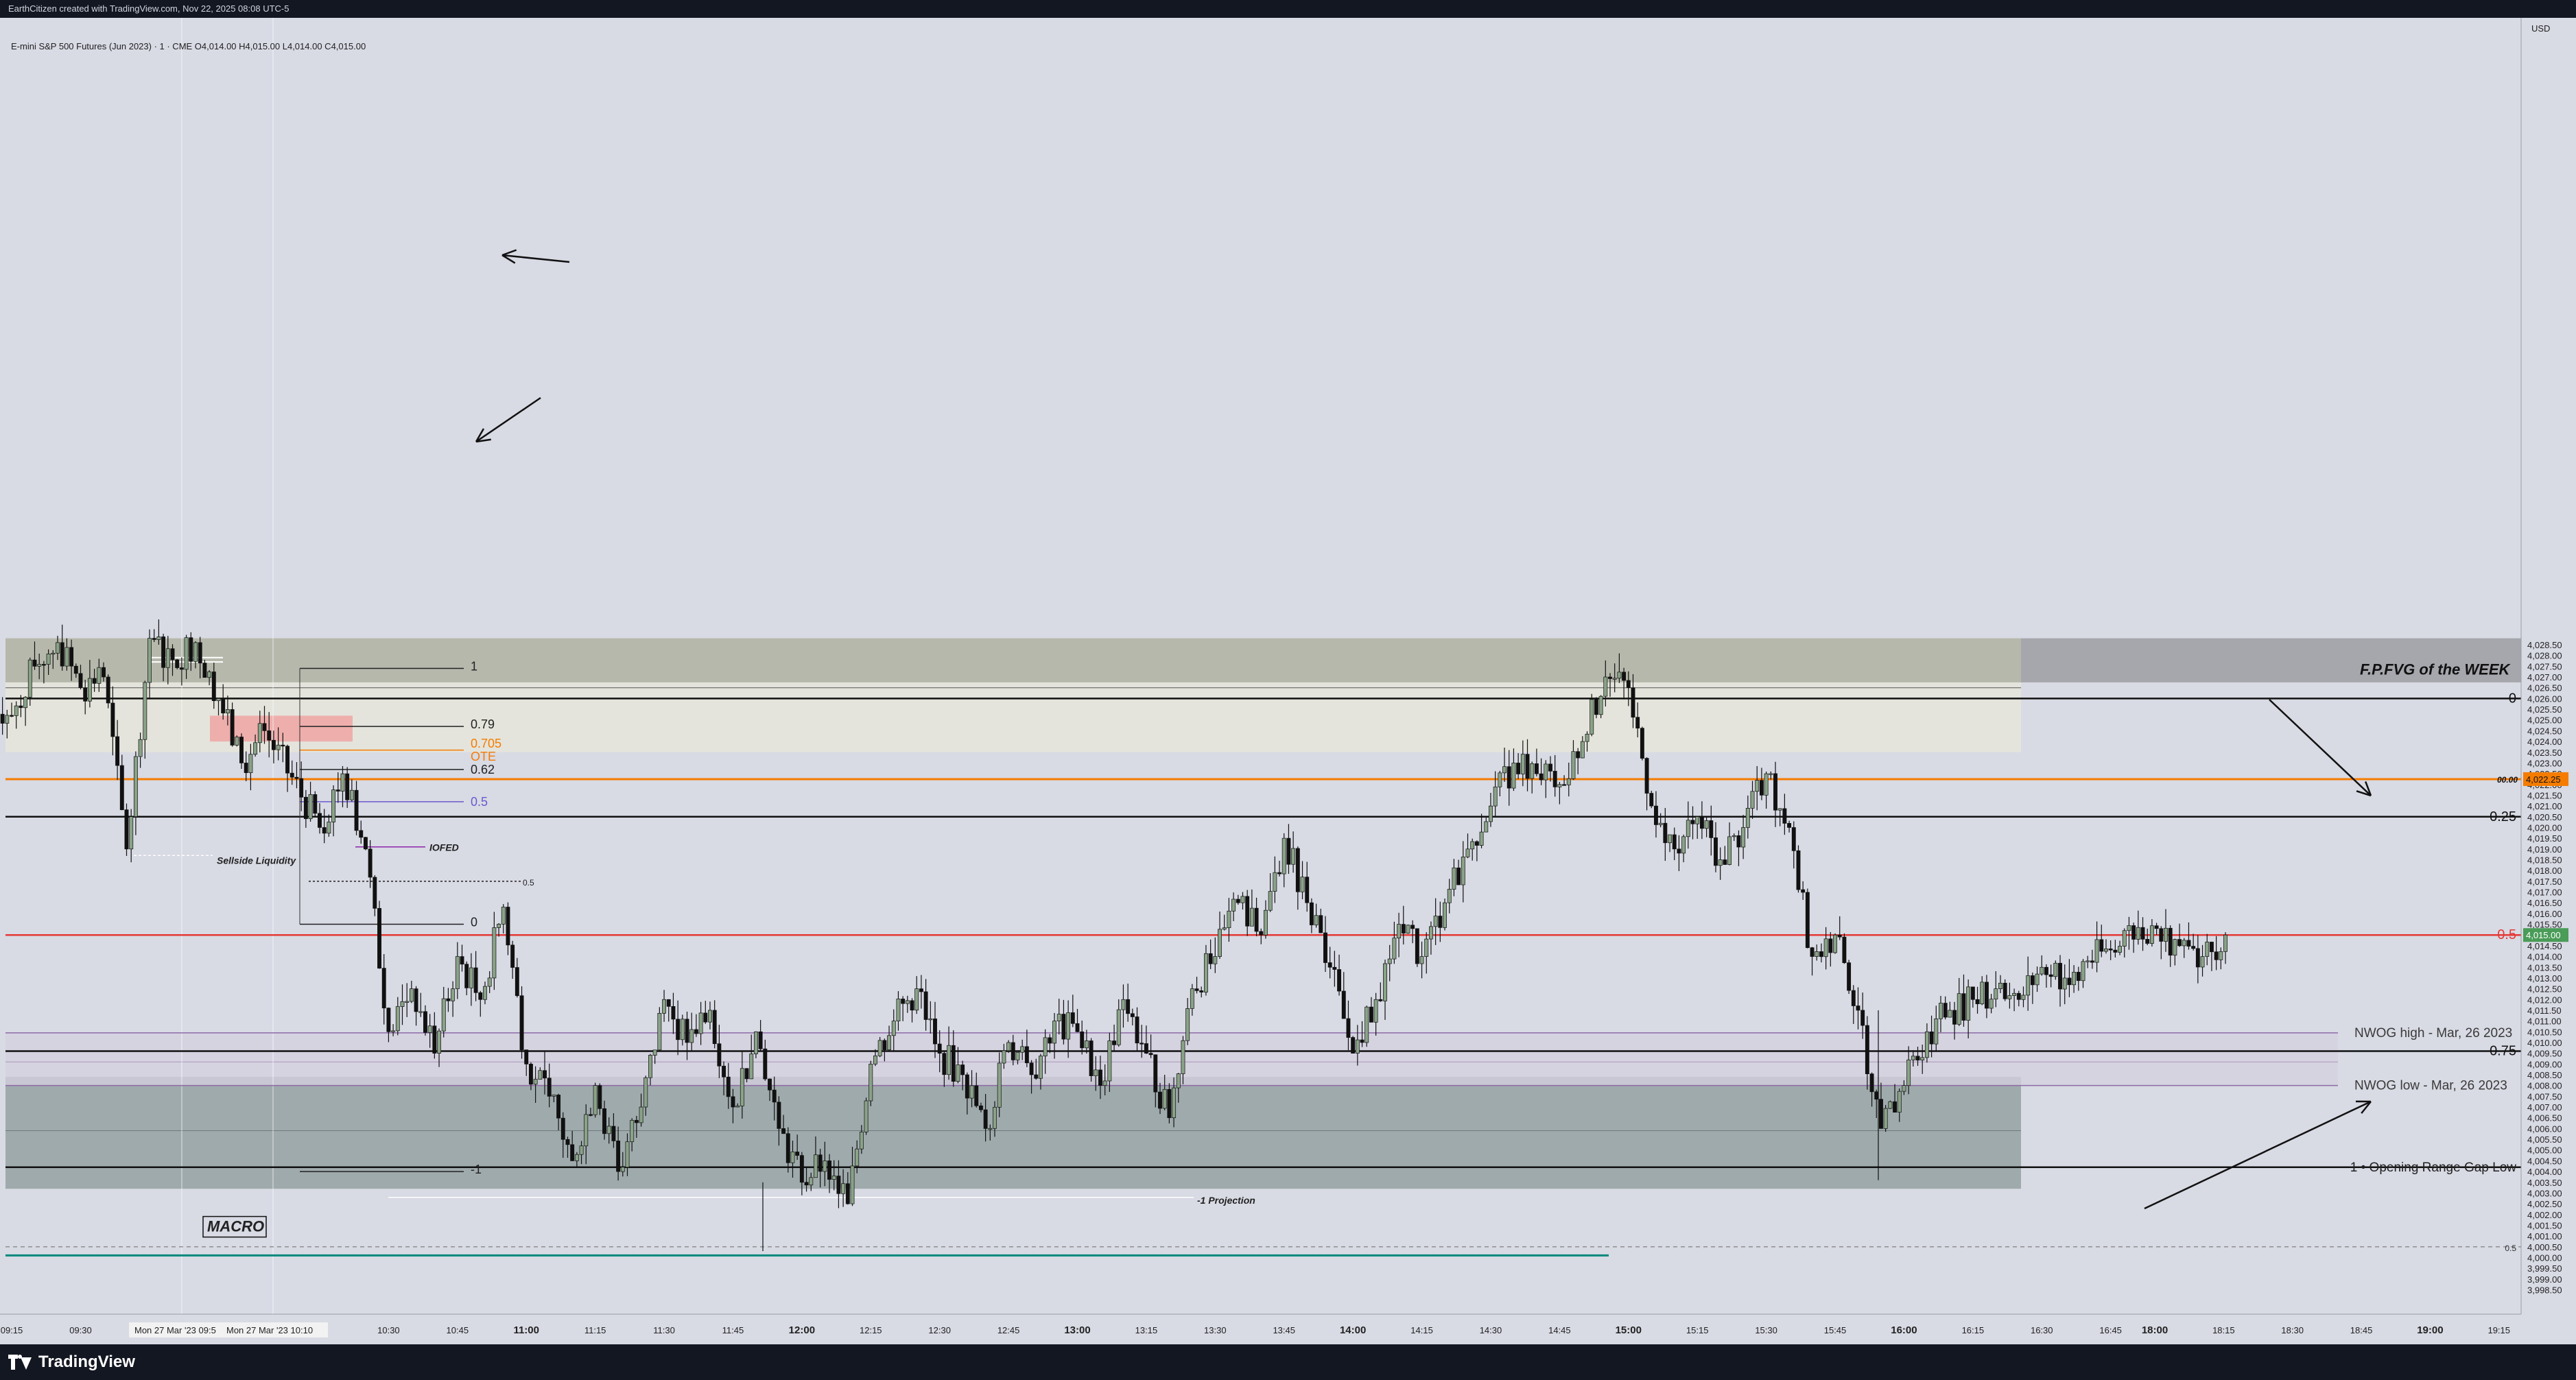  What do you see at coordinates (1008, 1330) in the screenshot?
I see `time-tick: 12:45` at bounding box center [1008, 1330].